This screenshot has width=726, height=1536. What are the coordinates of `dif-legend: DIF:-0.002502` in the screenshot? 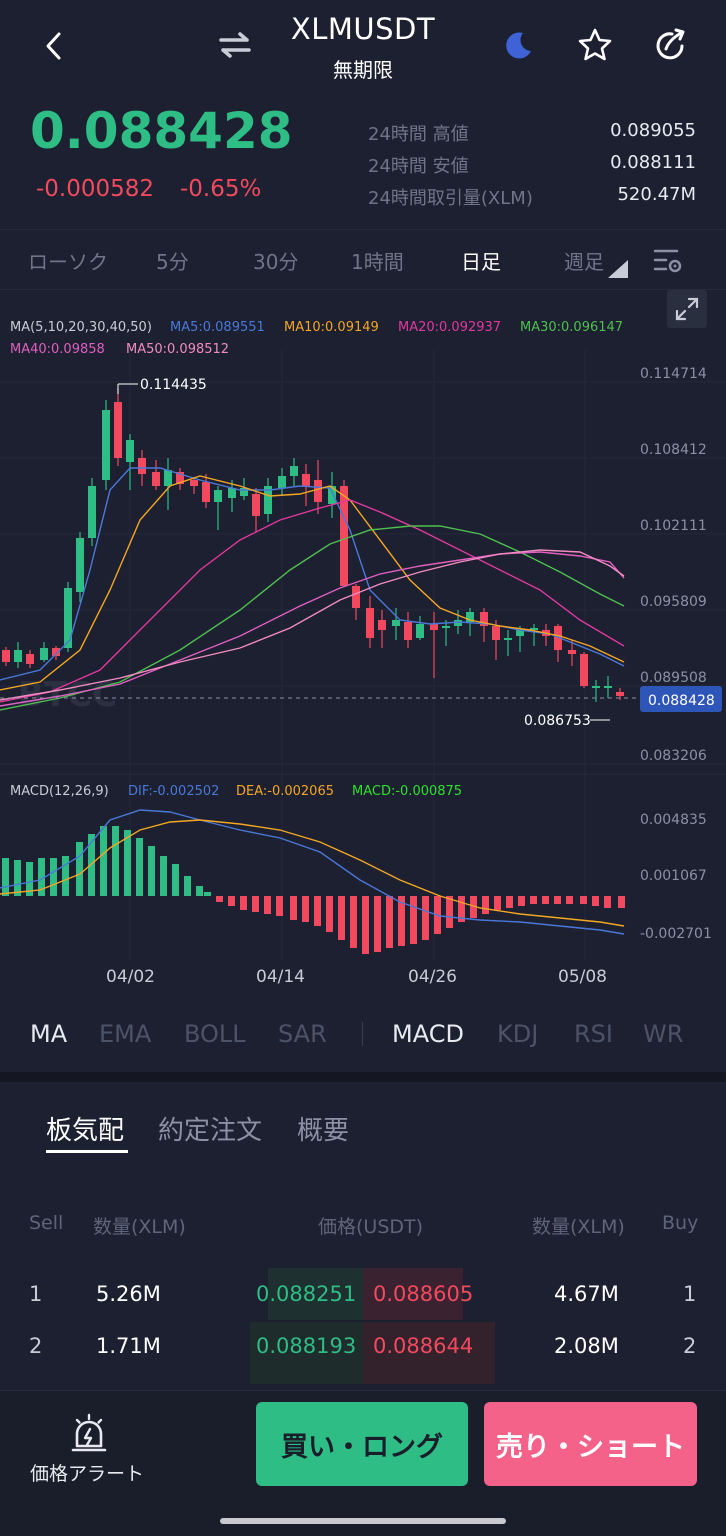 It's located at (174, 791).